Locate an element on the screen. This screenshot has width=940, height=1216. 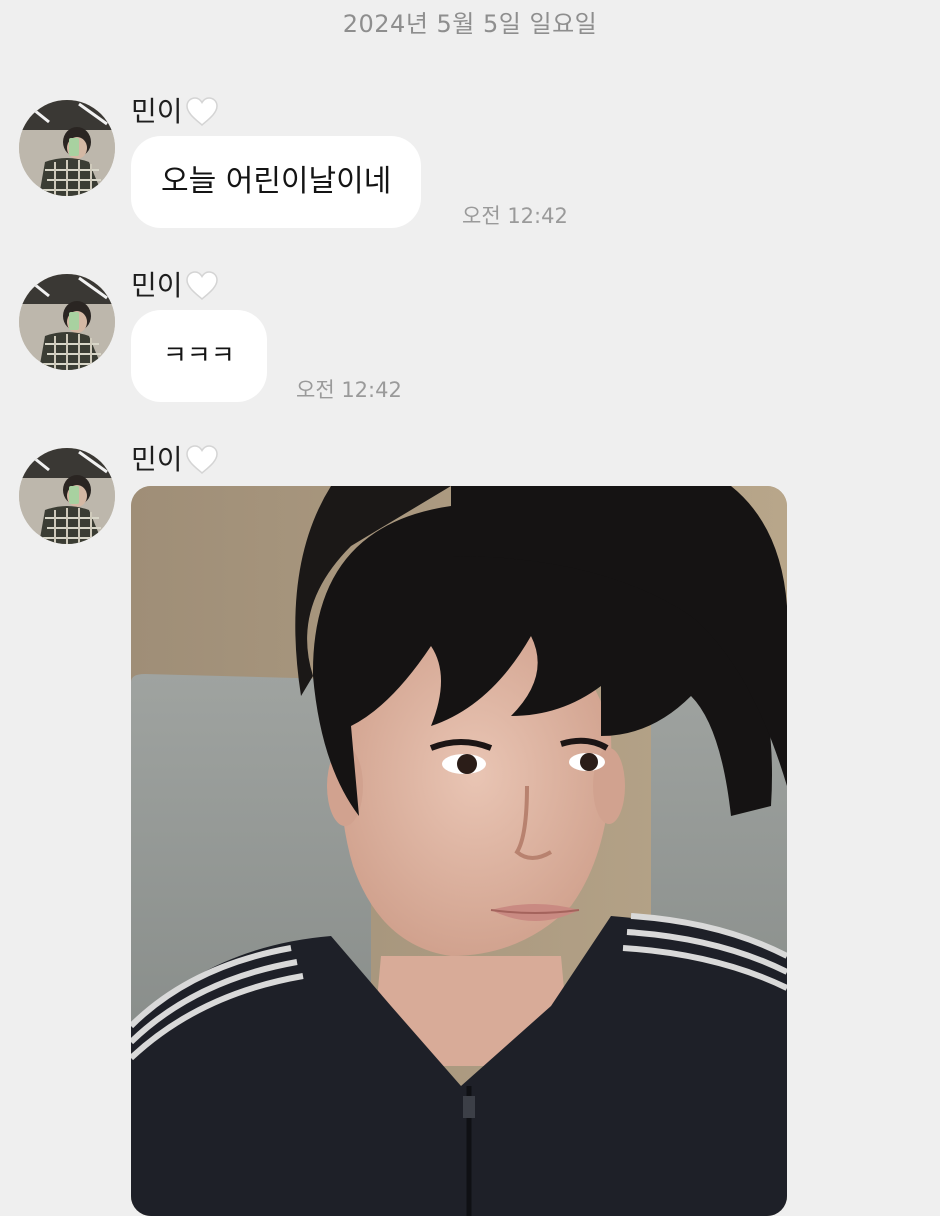
message-text: ㅋㅋㅋ is located at coordinates (199, 356).